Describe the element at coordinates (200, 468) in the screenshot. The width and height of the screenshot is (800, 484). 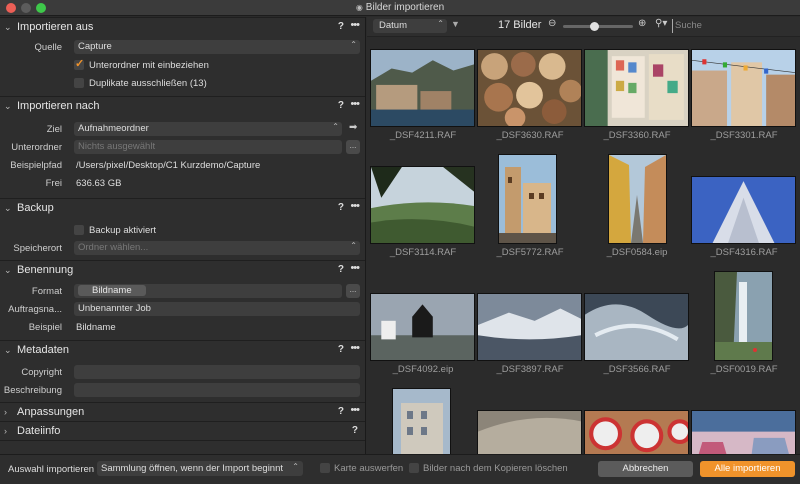
I see `after-import-select: Sammlung öffnen, wenn der Import beginnt` at that location.